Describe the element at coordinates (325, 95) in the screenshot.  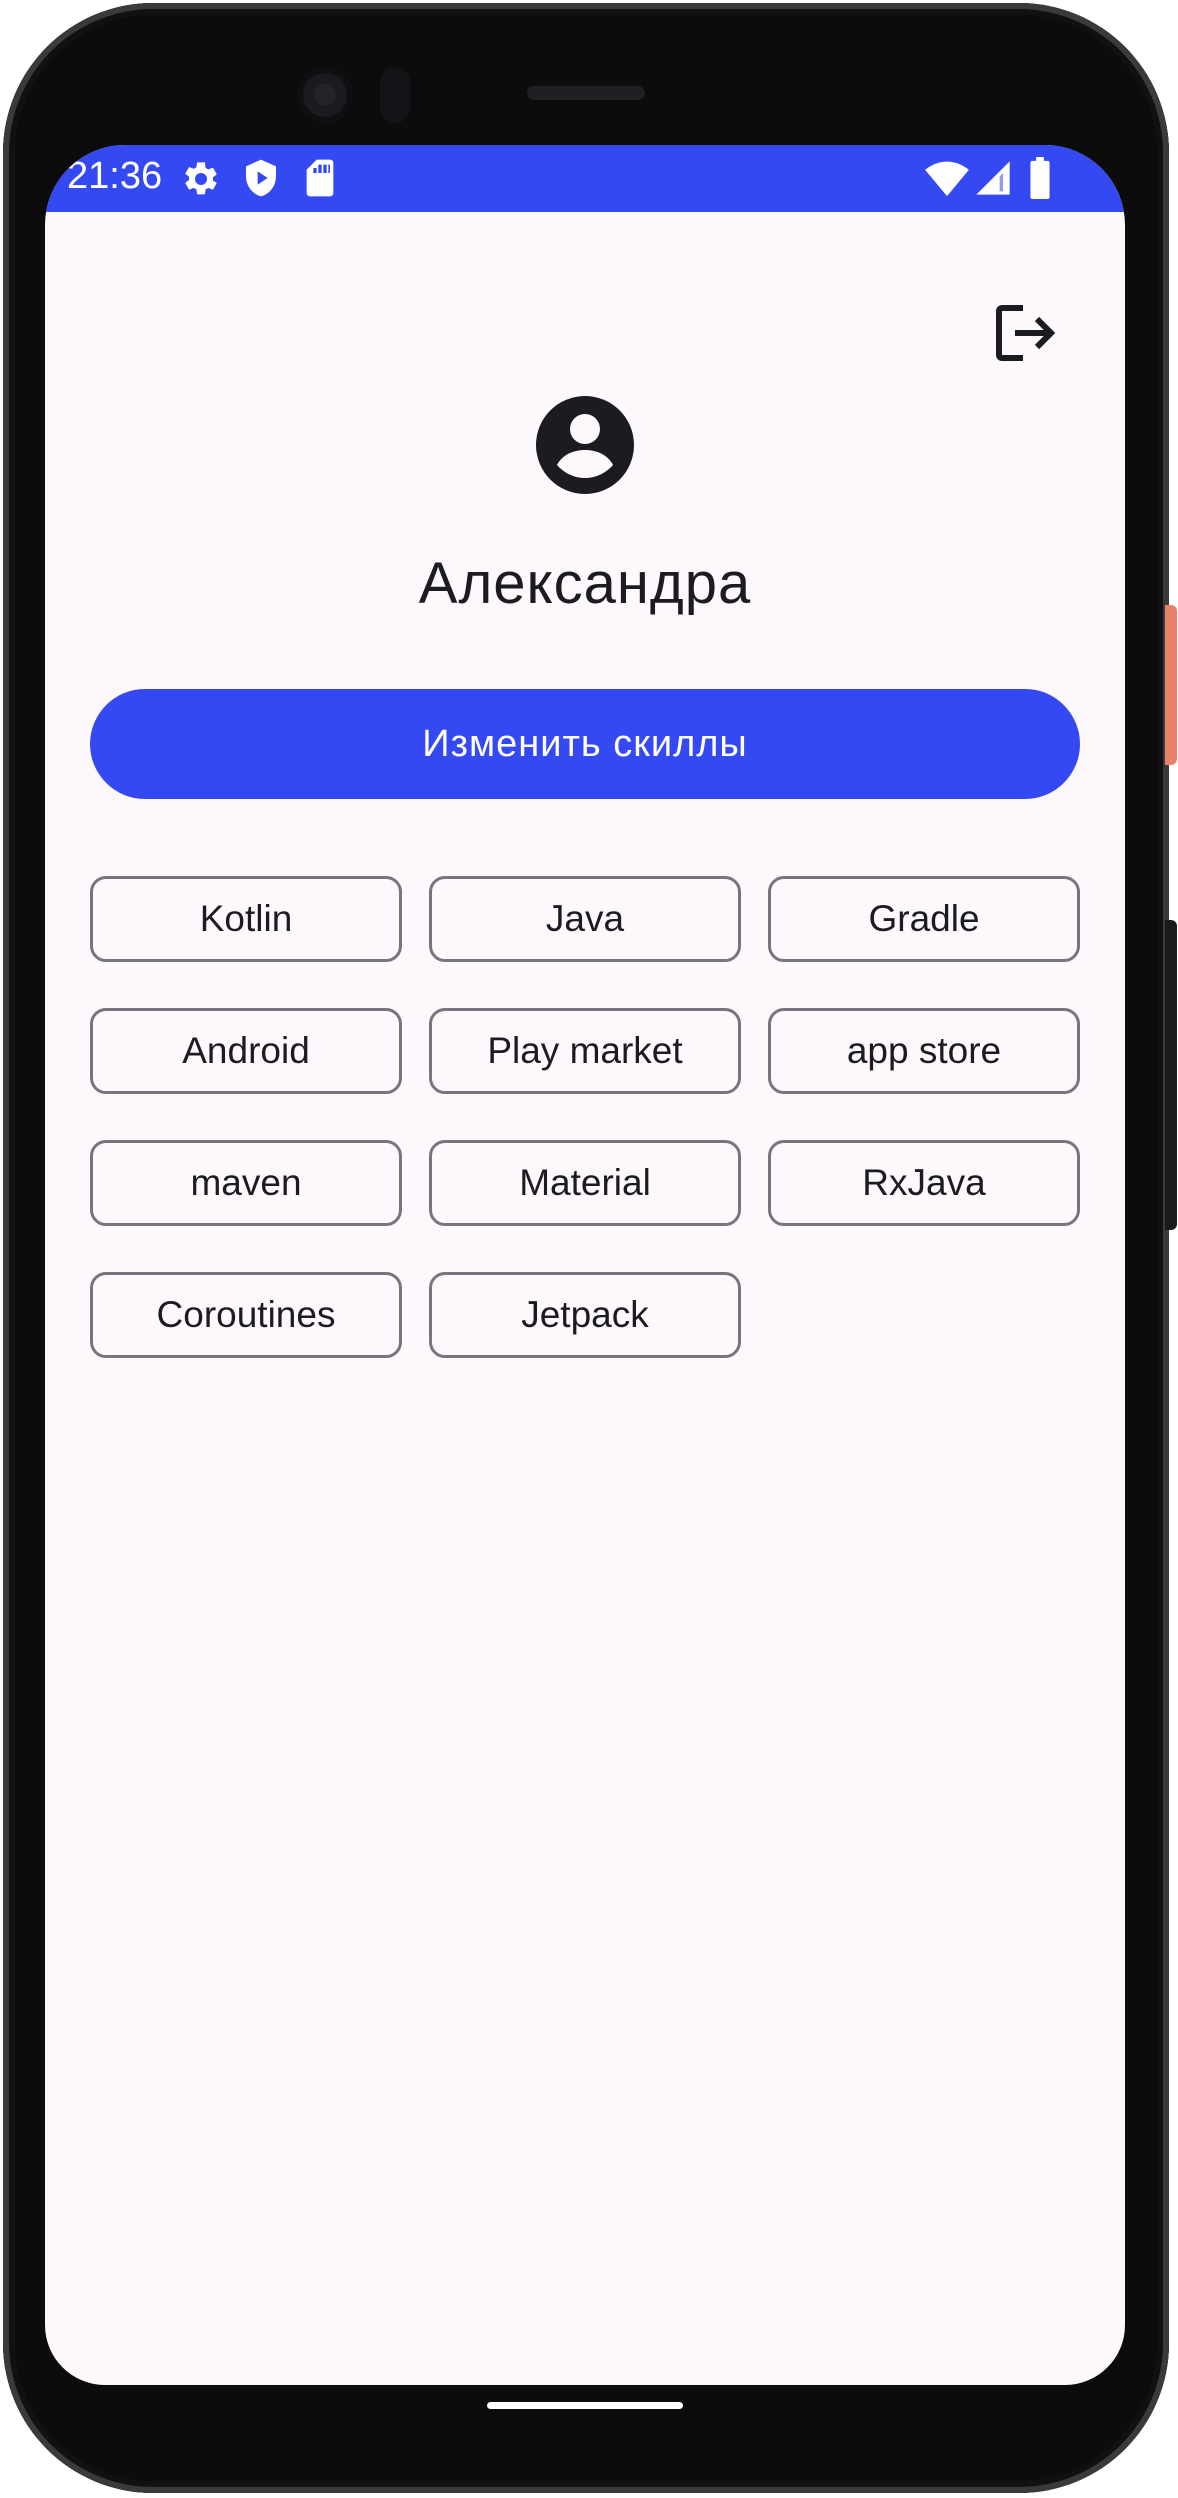
I see `front-camera` at that location.